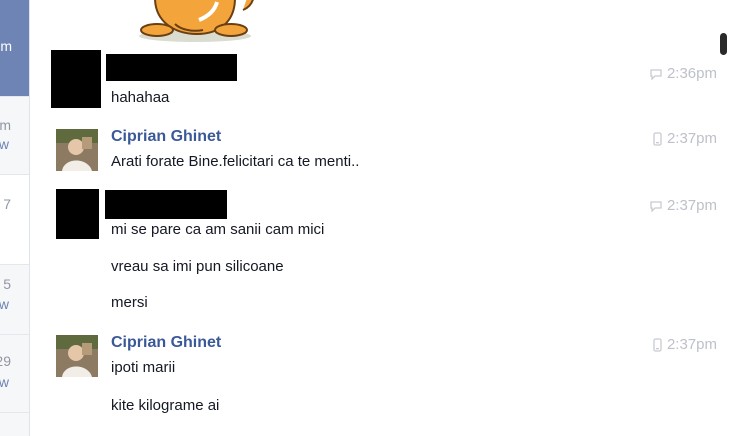  Describe the element at coordinates (5, 361) in the screenshot. I see `conversation-preview-text: 29` at that location.